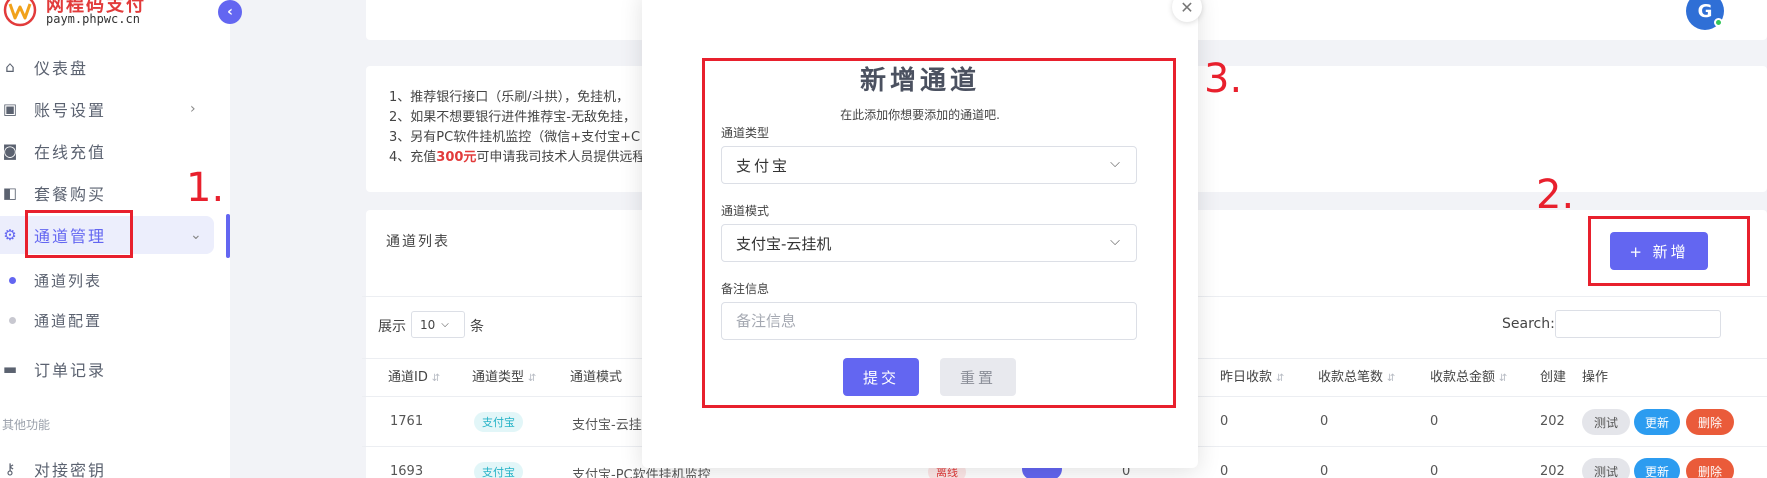 The image size is (1767, 478). Describe the element at coordinates (70, 152) in the screenshot. I see `sidebar-item-label: 在线充值` at that location.